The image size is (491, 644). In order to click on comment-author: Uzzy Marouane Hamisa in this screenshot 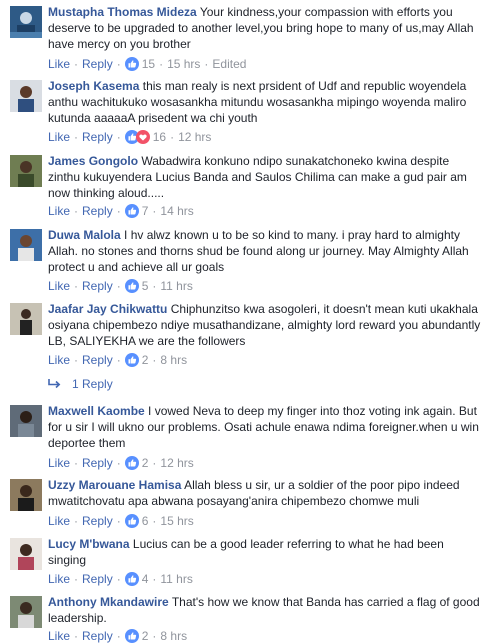, I will do `click(114, 485)`.